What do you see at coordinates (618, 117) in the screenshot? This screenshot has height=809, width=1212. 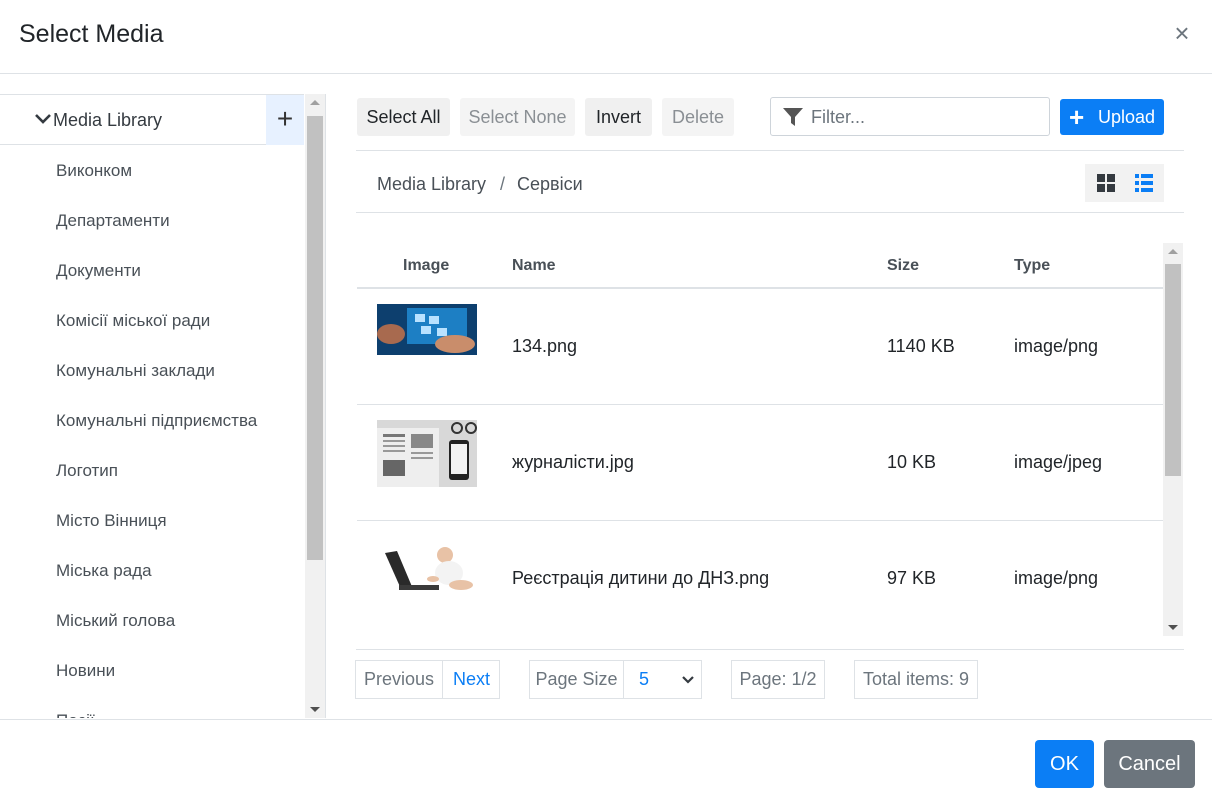 I see `invert-button: Invert` at bounding box center [618, 117].